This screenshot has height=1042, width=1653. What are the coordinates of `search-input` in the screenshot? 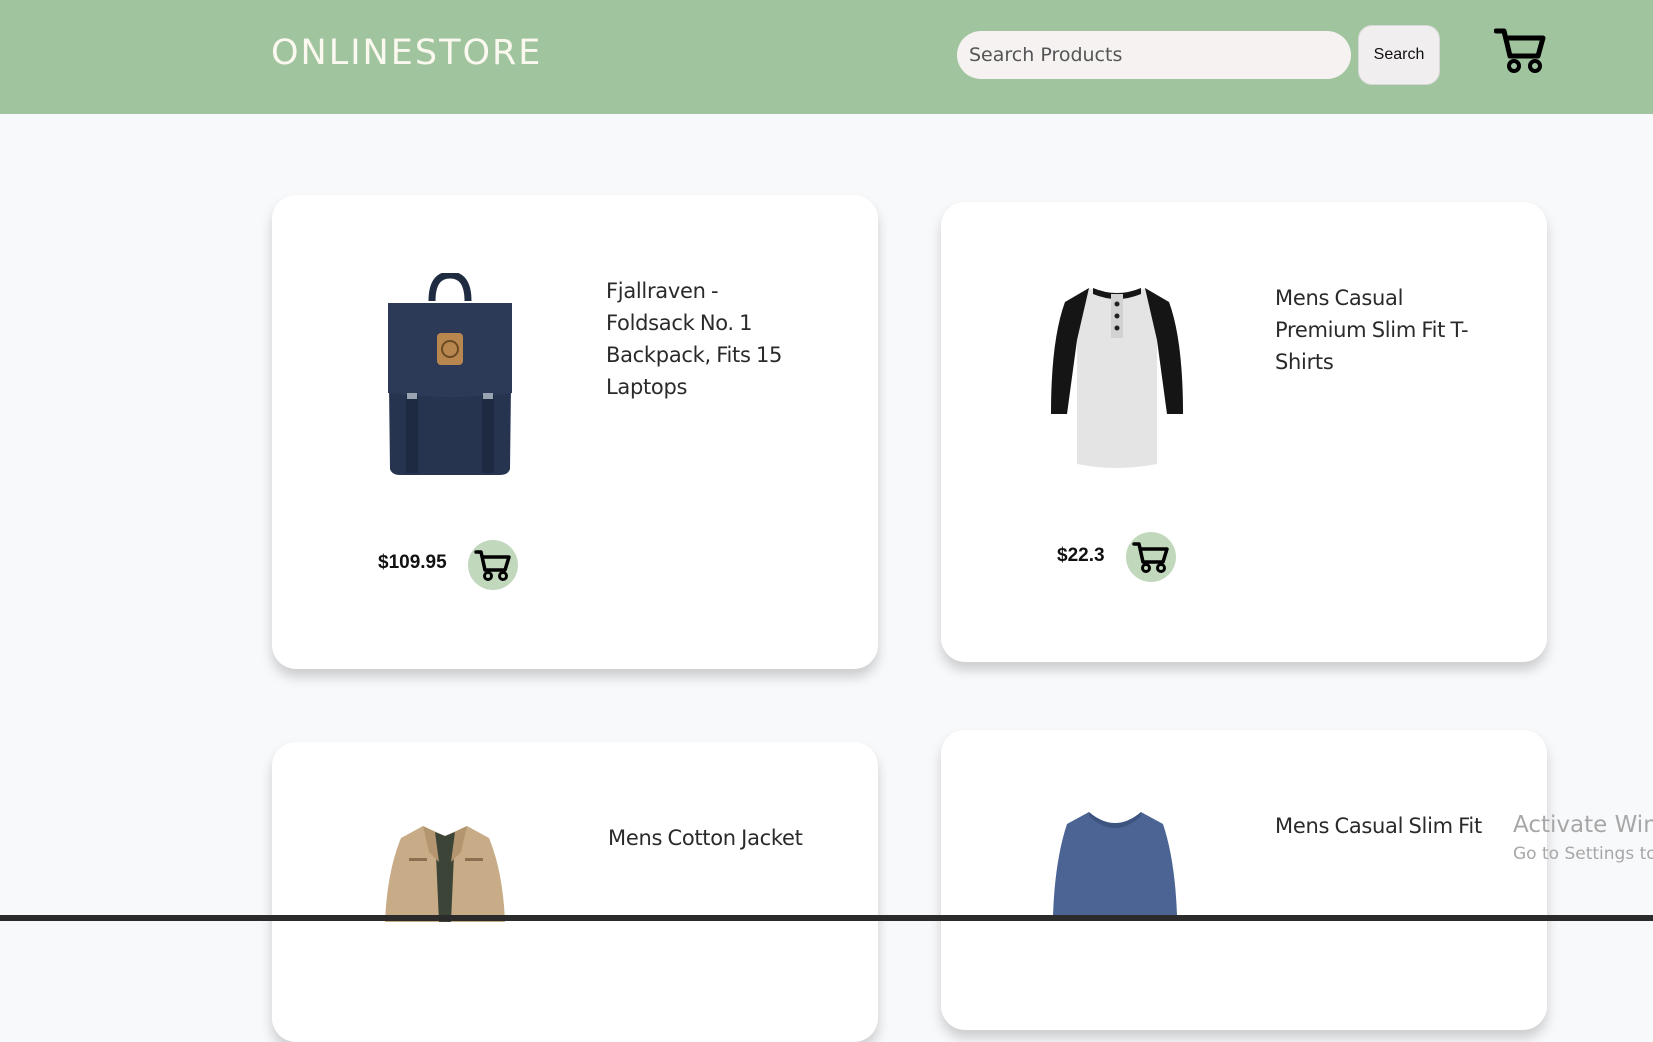 It's located at (1154, 55).